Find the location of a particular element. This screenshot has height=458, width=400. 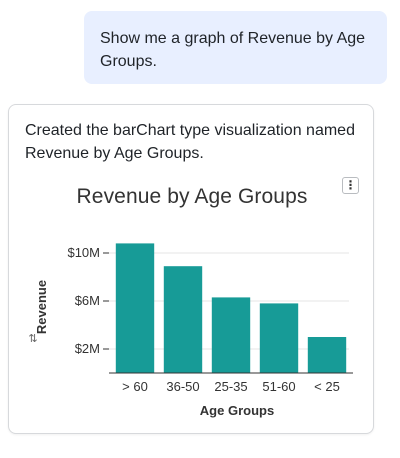

x-axis-title: Age Groups is located at coordinates (237, 410).